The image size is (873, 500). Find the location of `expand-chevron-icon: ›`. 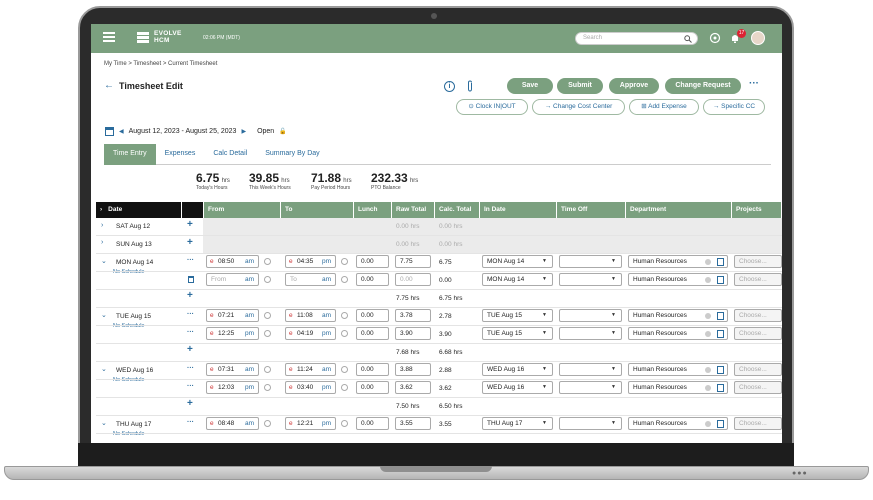

expand-chevron-icon: › is located at coordinates (102, 242).